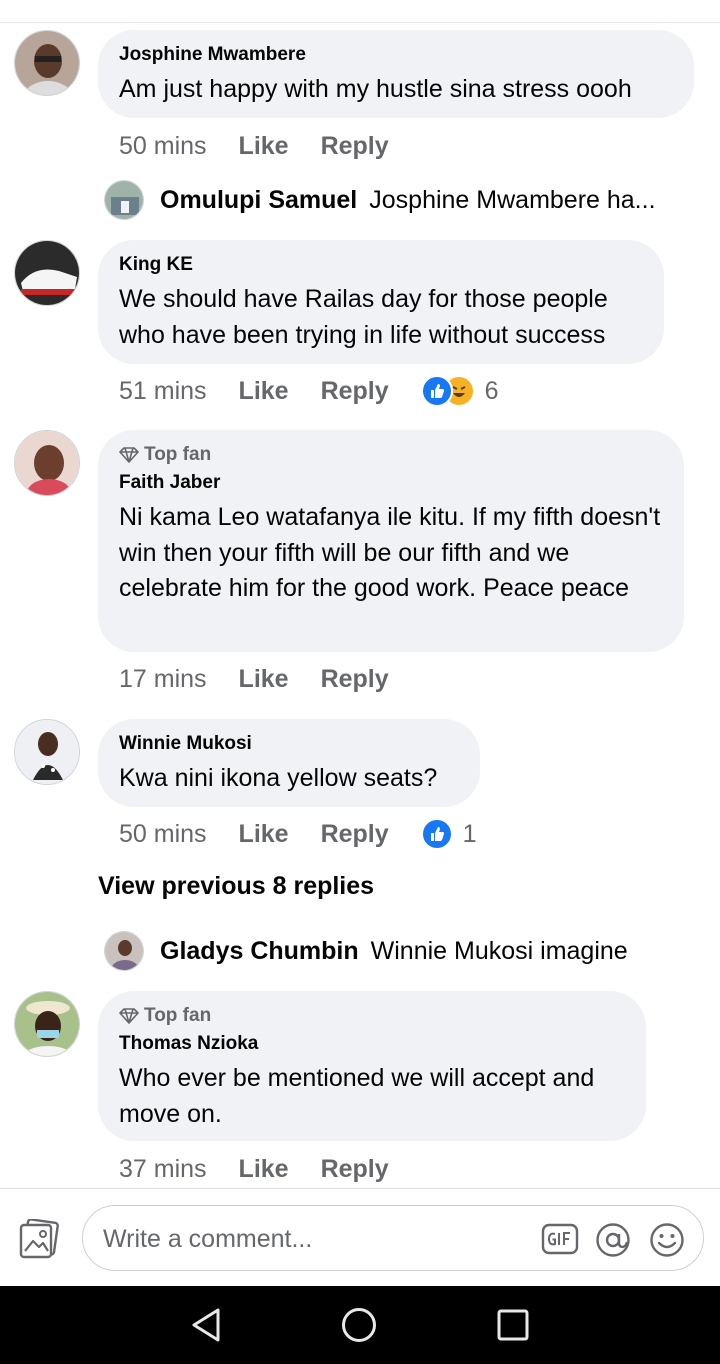 This screenshot has width=720, height=1364. What do you see at coordinates (469, 833) in the screenshot?
I see `reaction-count: 1` at bounding box center [469, 833].